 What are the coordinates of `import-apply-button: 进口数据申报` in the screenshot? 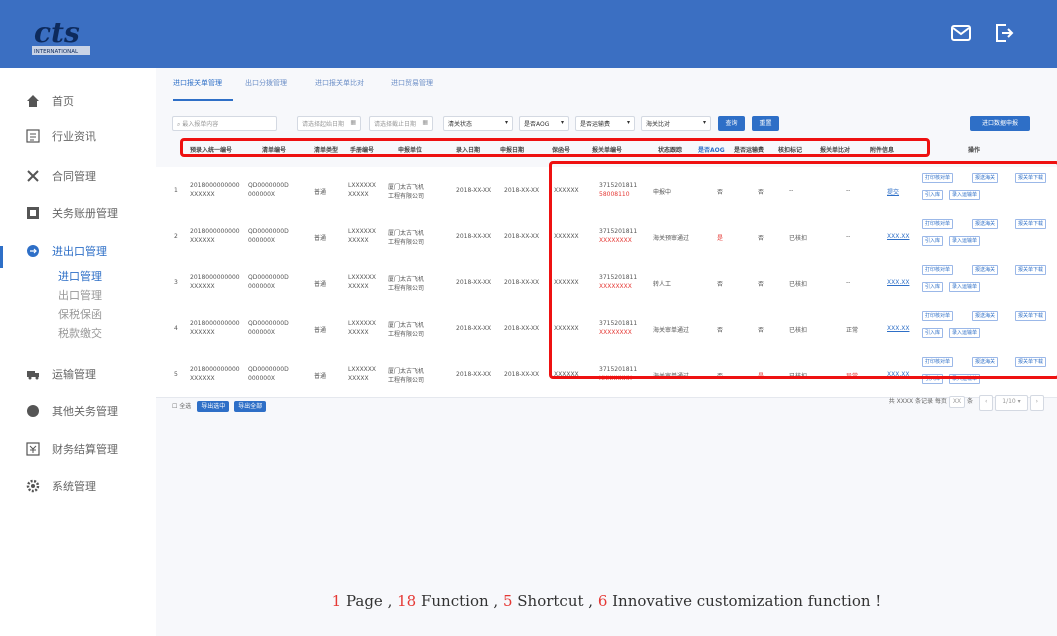 It's located at (1000, 123).